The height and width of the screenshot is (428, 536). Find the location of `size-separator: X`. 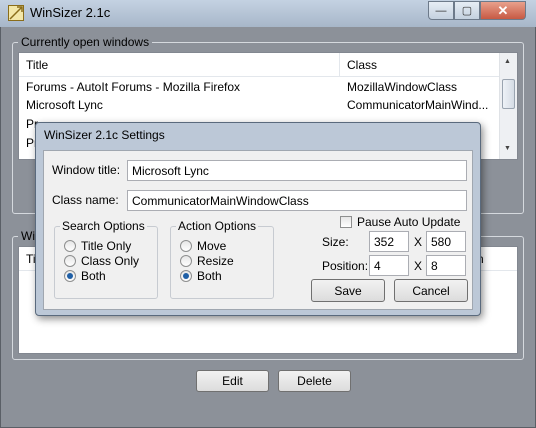

size-separator: X is located at coordinates (418, 242).